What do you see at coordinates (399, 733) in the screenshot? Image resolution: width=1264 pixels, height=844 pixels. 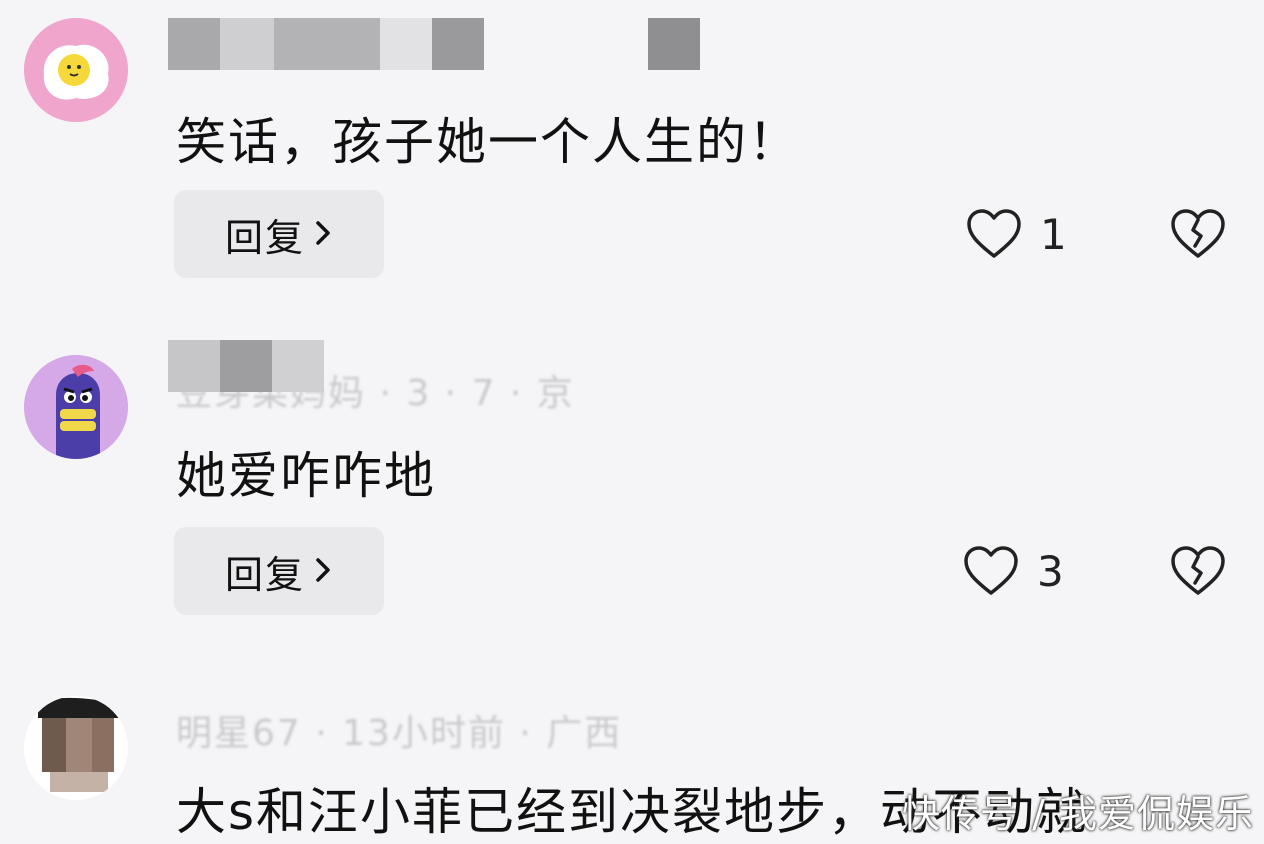 I see `comment-meta: 明星67 · 13小时前 · 广西` at bounding box center [399, 733].